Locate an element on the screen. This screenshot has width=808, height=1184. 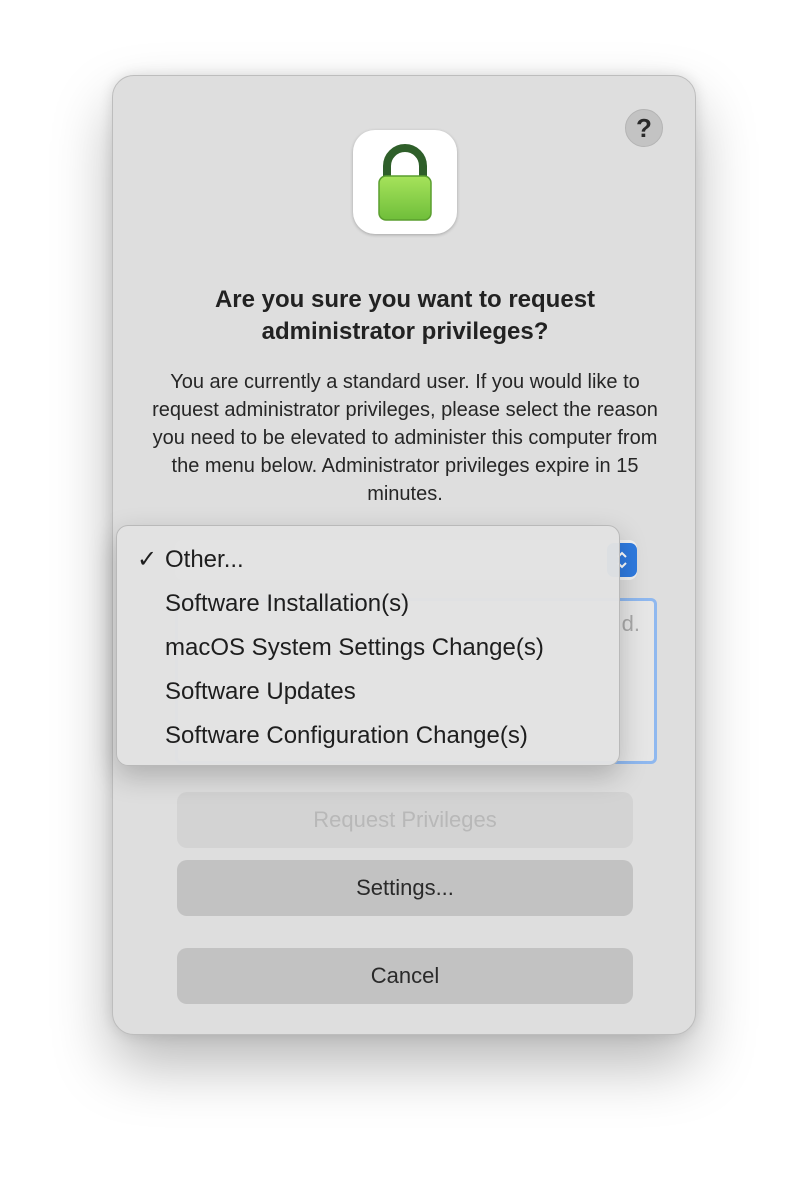
request-privileges-label: Request Privileges is located at coordinates (405, 819).